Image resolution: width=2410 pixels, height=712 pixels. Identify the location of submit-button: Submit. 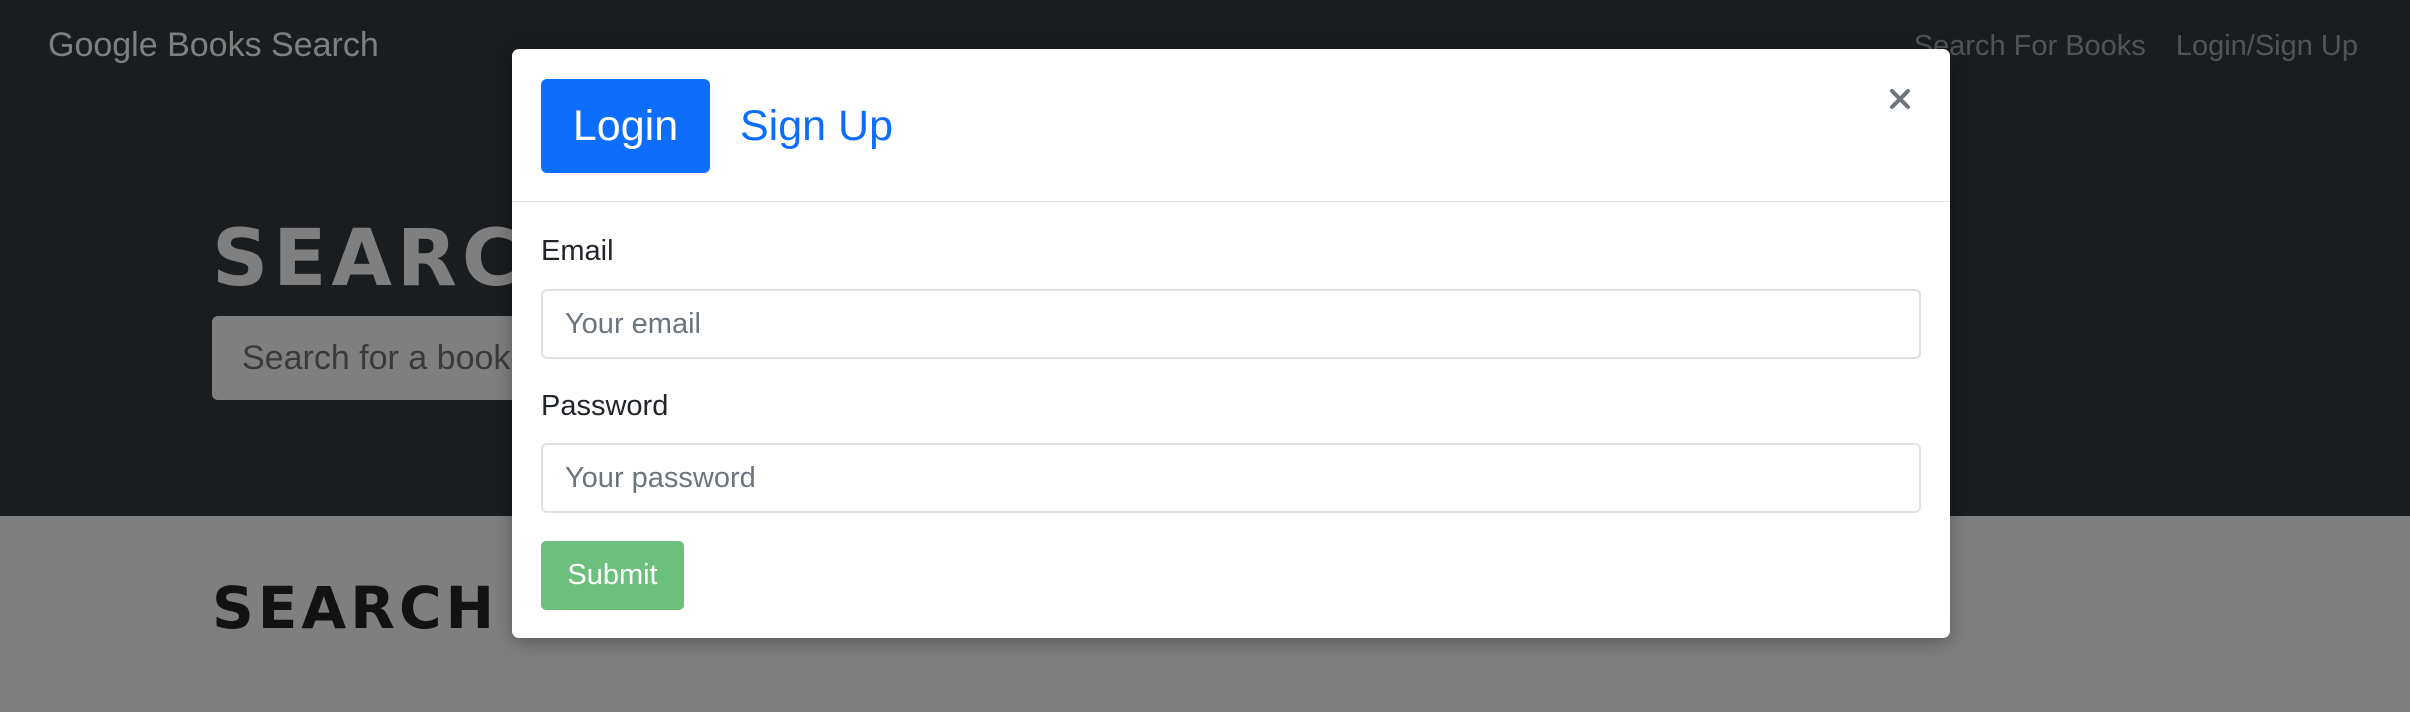
(612, 575).